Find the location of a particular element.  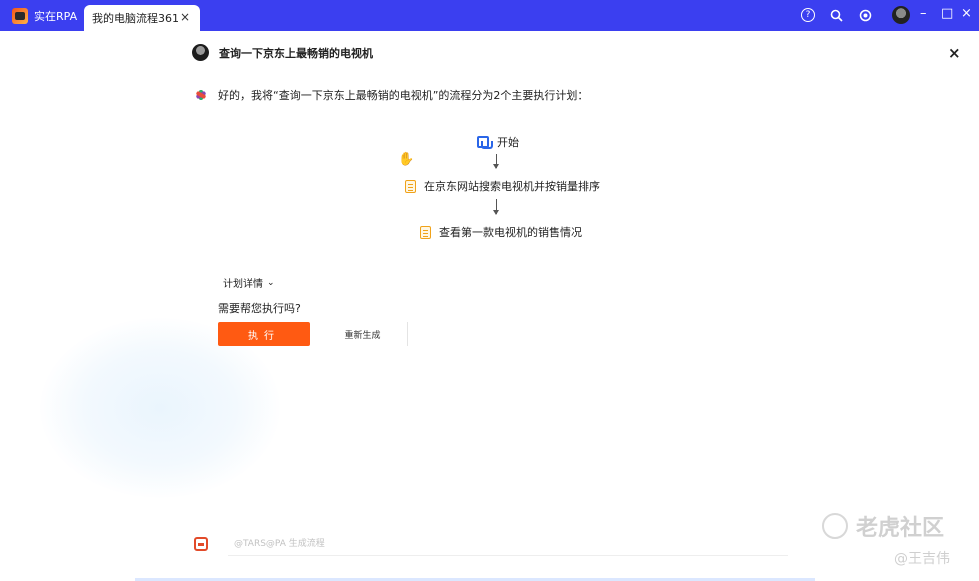

settings-icon is located at coordinates (865, 15).